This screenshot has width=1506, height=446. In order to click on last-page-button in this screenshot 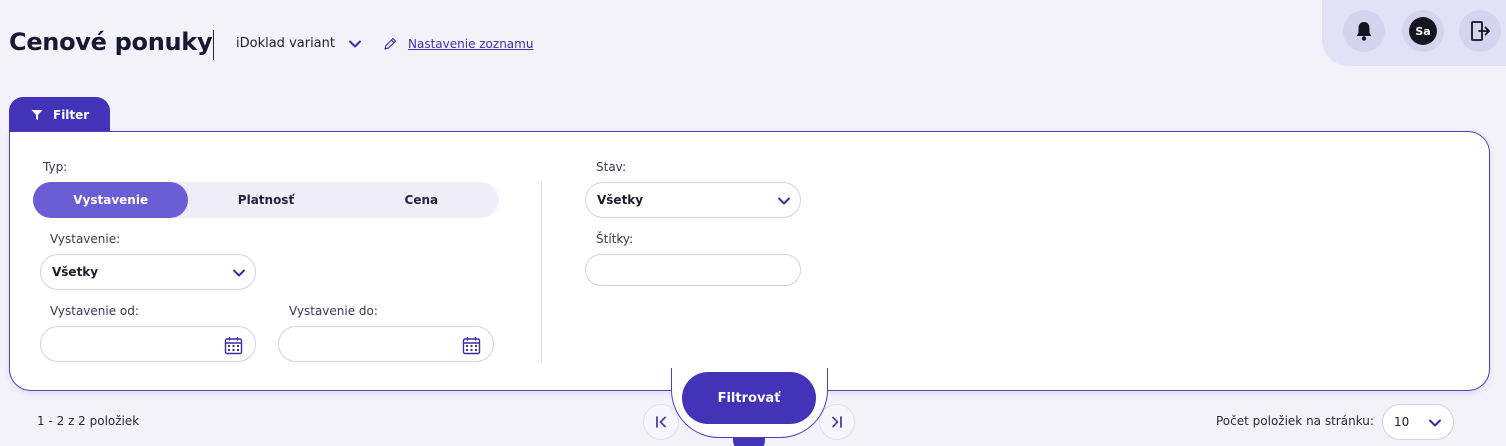, I will do `click(837, 422)`.